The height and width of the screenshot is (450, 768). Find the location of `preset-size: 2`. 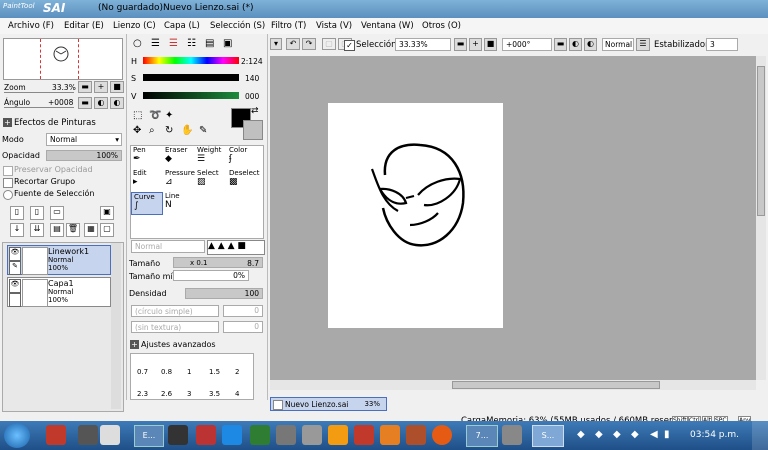

preset-size: 2 is located at coordinates (237, 372).